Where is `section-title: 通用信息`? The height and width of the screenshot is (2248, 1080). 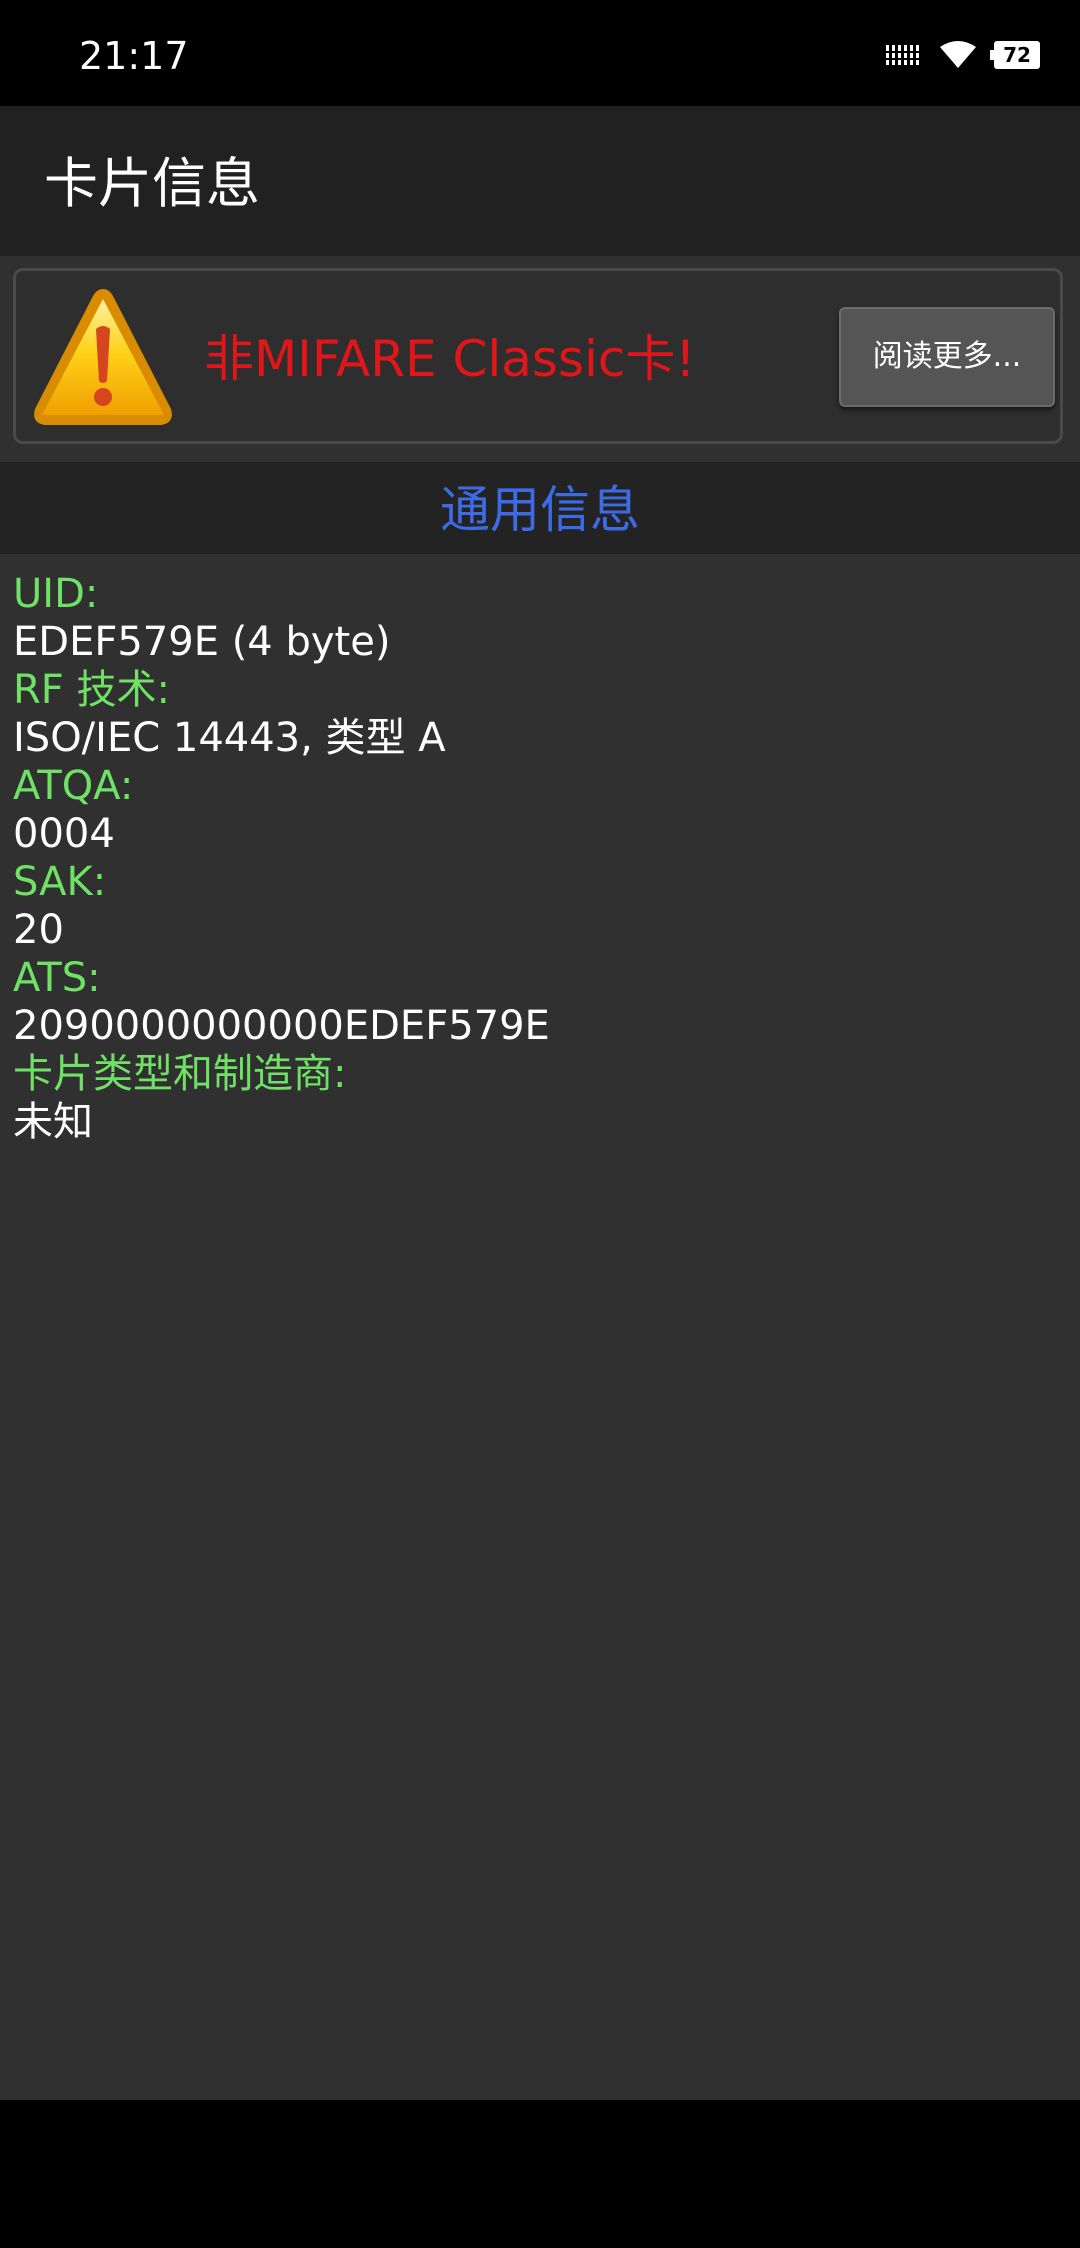
section-title: 通用信息 is located at coordinates (540, 510).